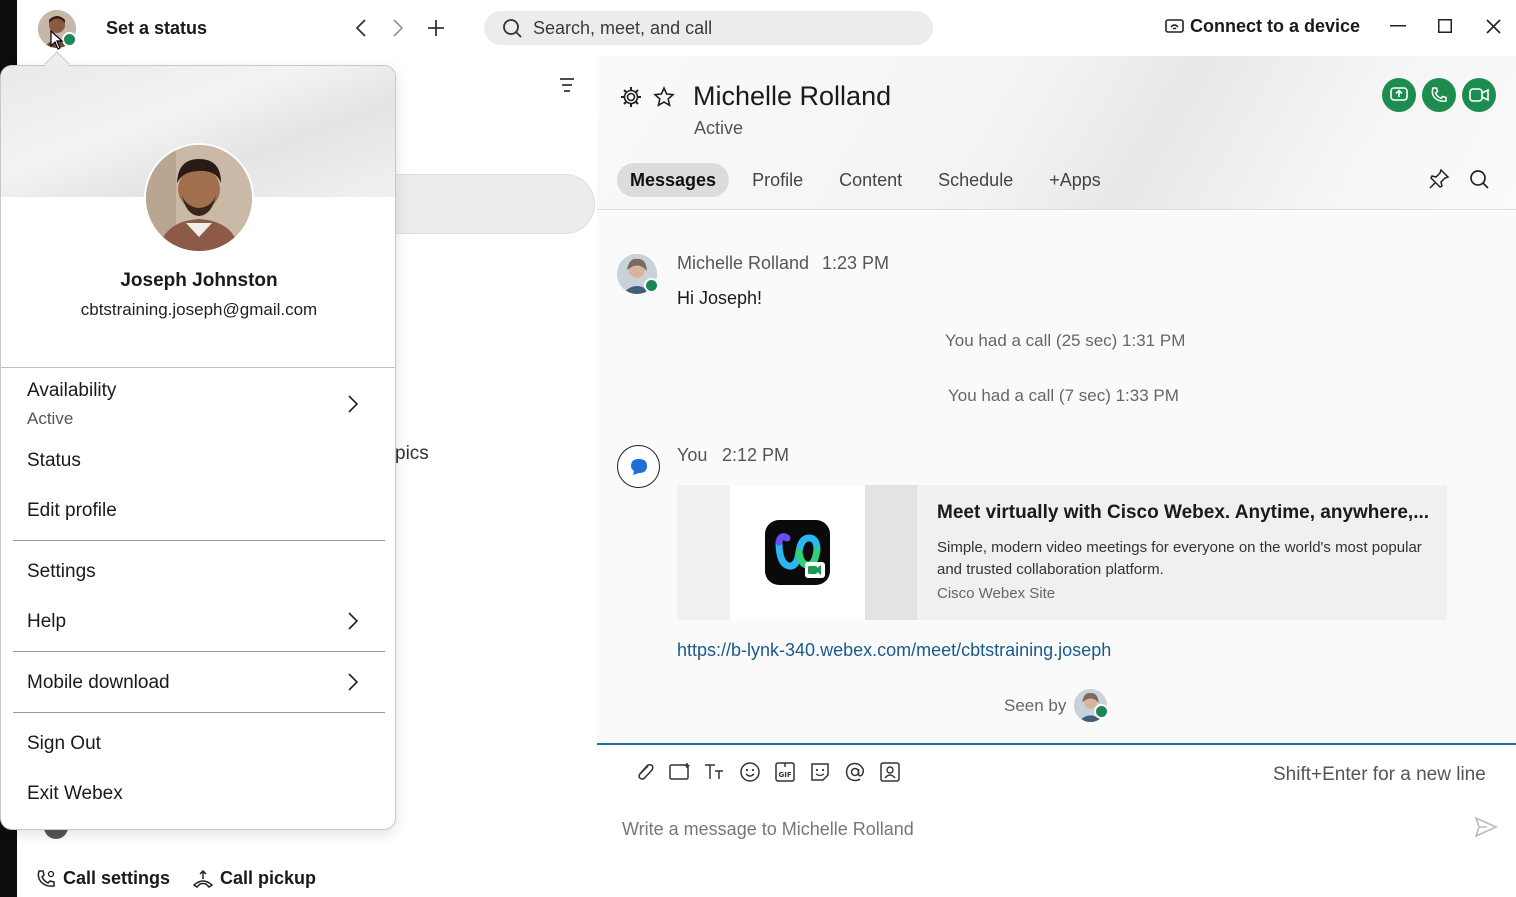 Image resolution: width=1516 pixels, height=897 pixels. What do you see at coordinates (268, 878) in the screenshot?
I see `call-pickup-label: Call pickup` at bounding box center [268, 878].